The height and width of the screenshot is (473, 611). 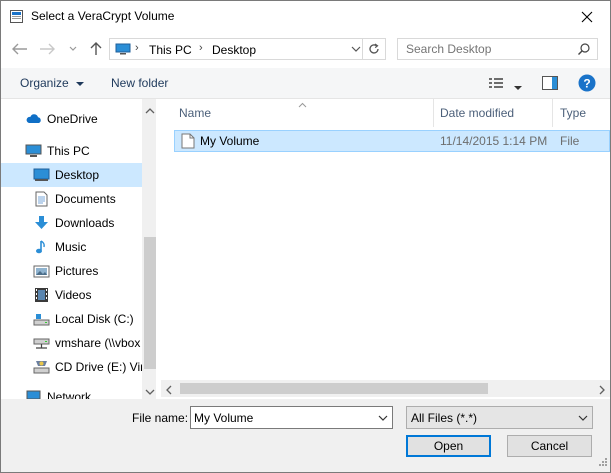 I want to click on open-button: Open, so click(x=448, y=446).